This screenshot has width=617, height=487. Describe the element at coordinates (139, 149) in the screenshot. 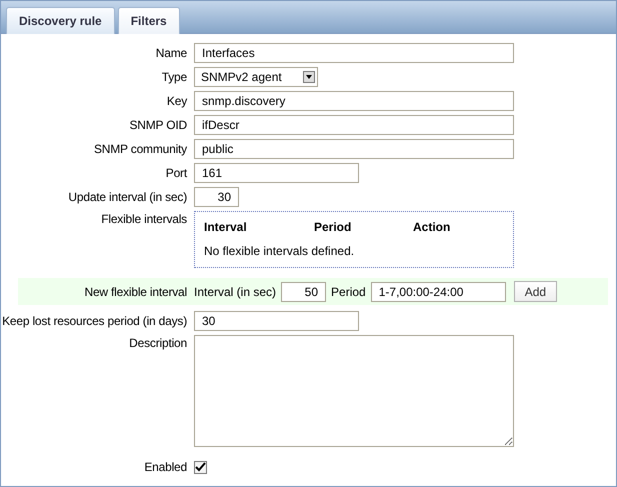

I see `field-label: SNMP community` at that location.